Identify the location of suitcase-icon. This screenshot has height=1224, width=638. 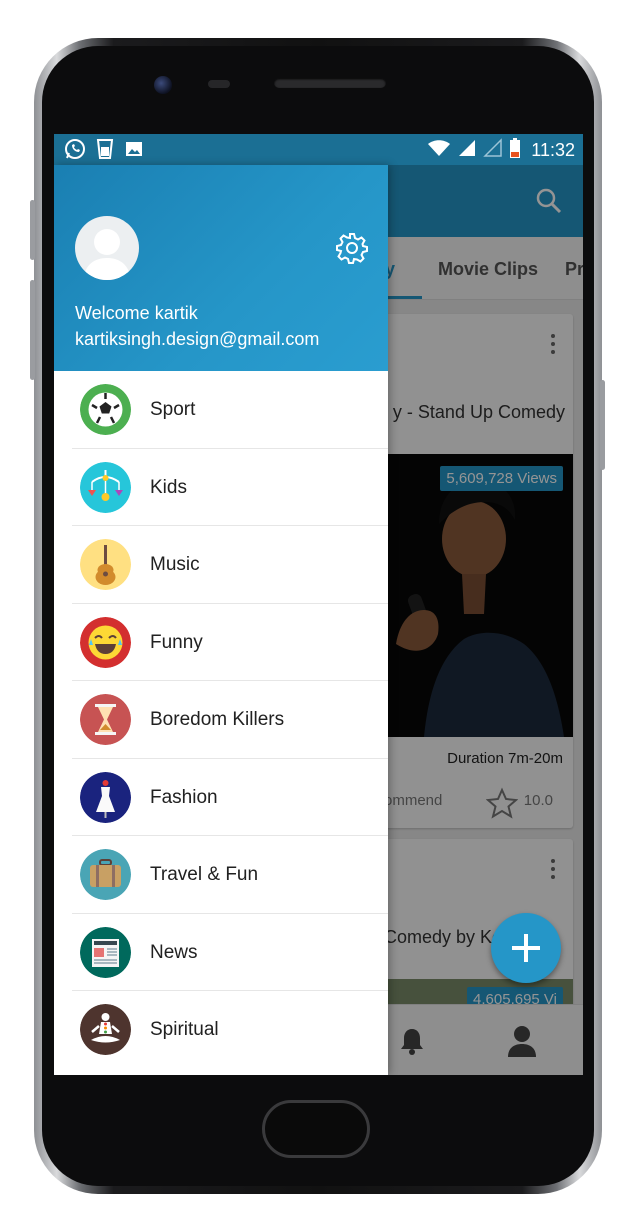
(105, 874).